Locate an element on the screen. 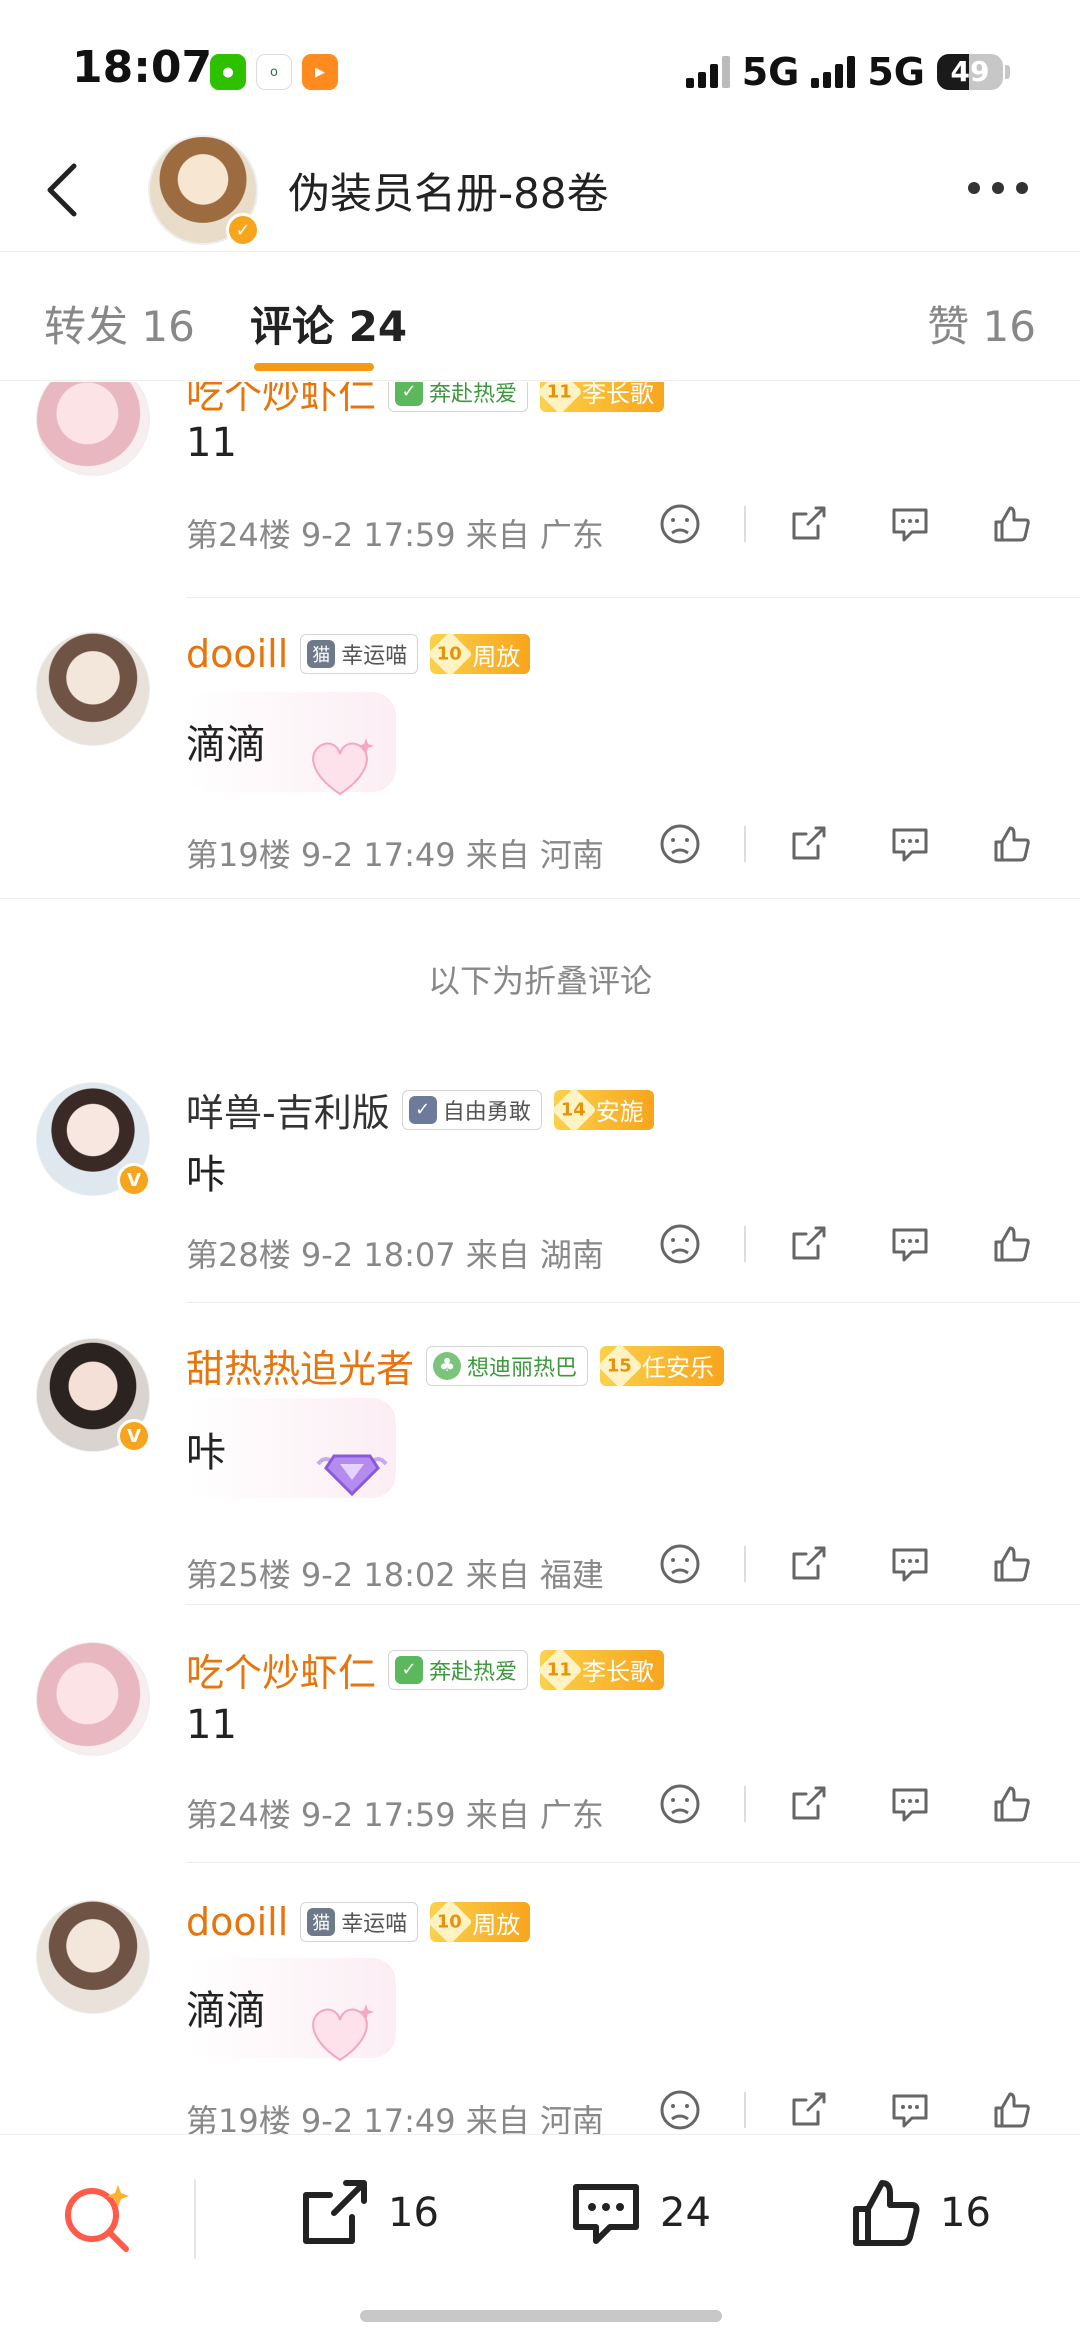  comment-button: 24 is located at coordinates (639, 2213).